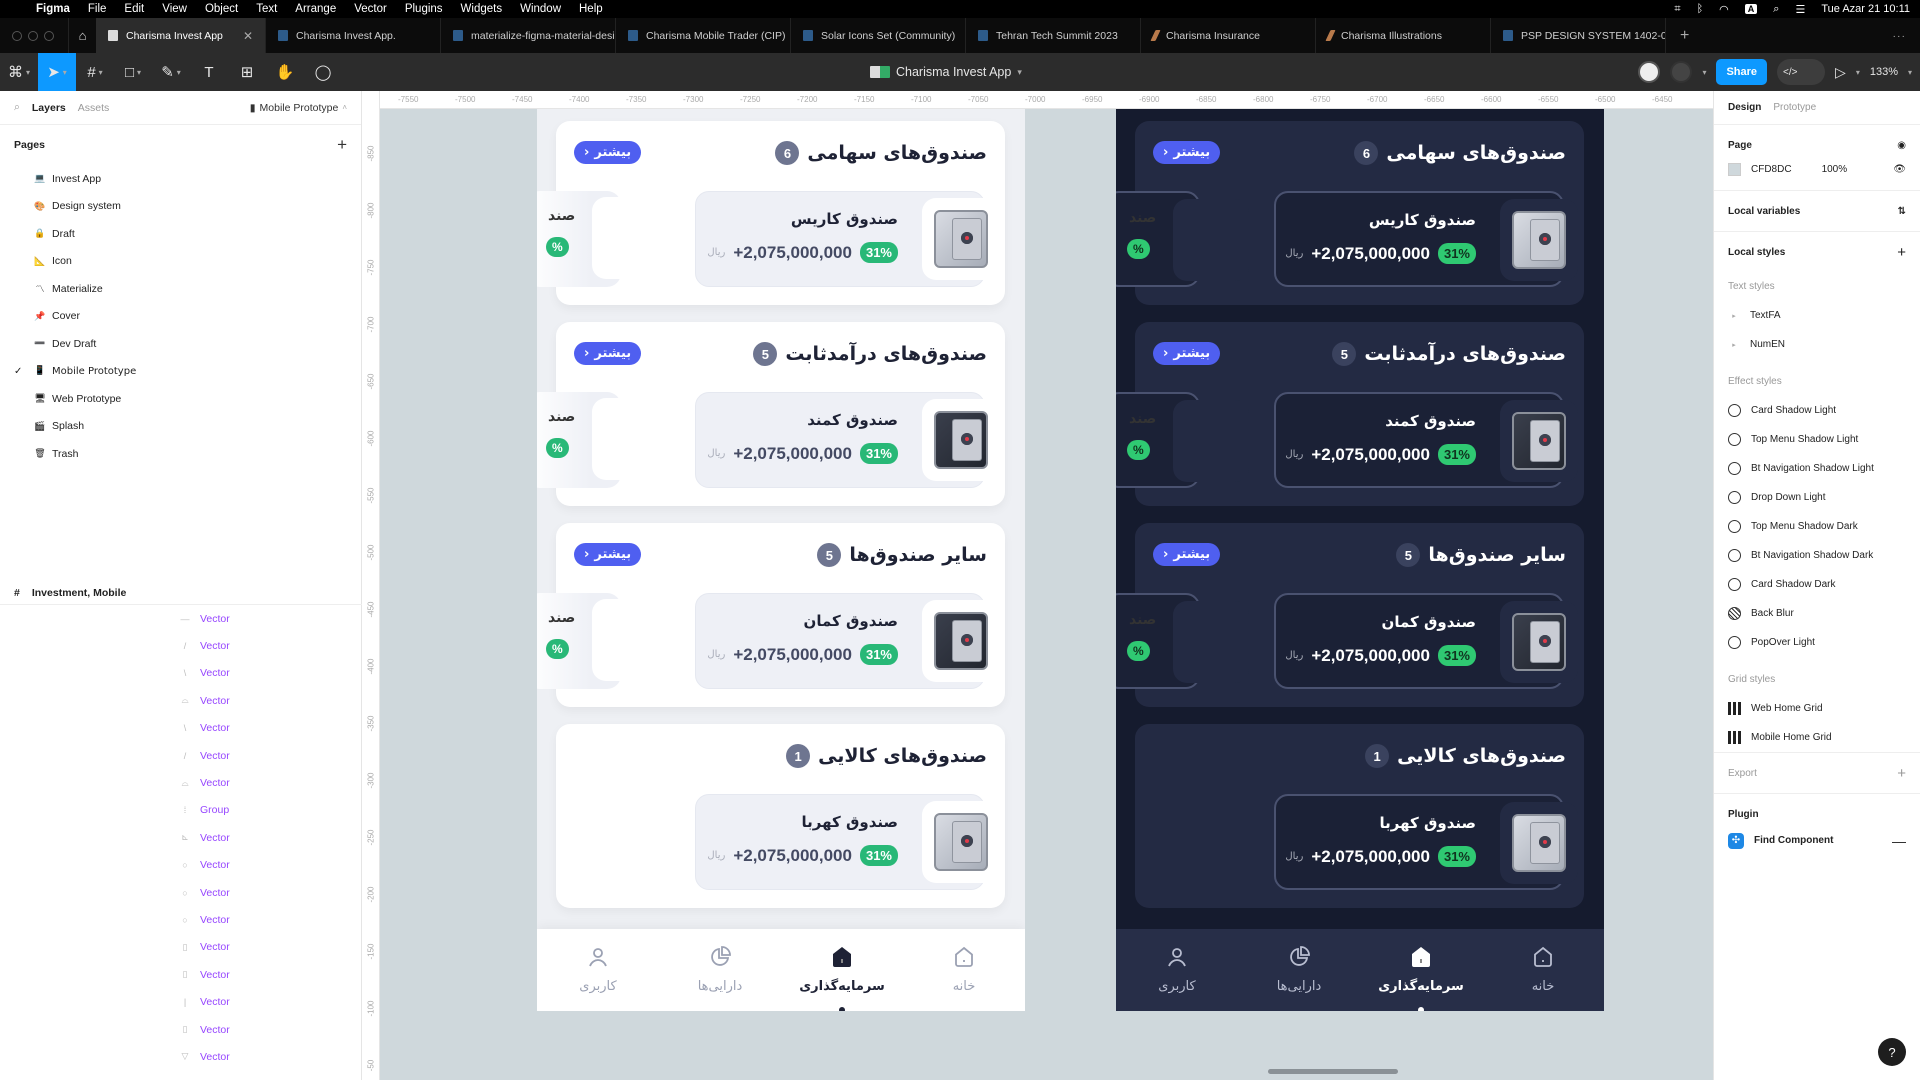 The width and height of the screenshot is (1920, 1080). I want to click on tab-file: Solar Icons Set (Community), so click(878, 35).